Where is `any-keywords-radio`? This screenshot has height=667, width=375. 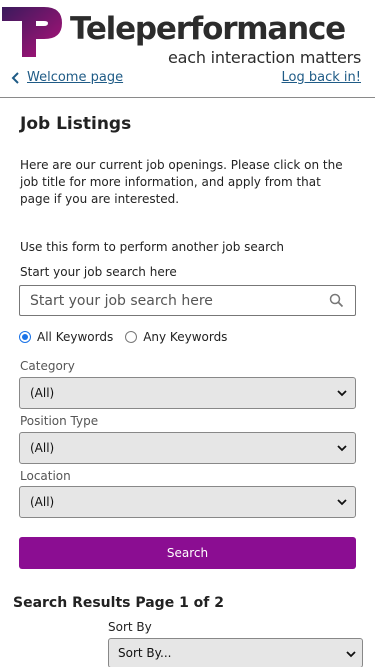
any-keywords-radio is located at coordinates (131, 337).